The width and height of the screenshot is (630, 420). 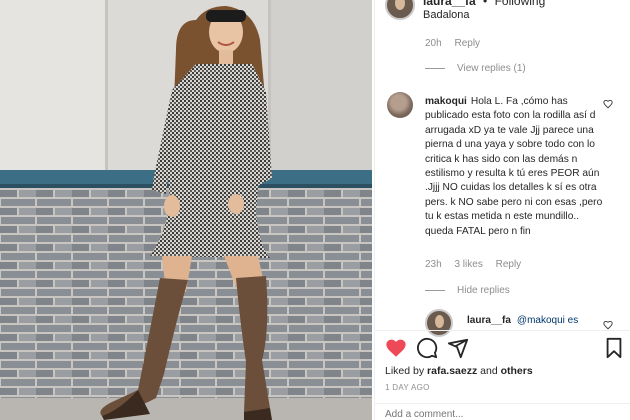 I want to click on add-comment-bar, so click(x=502, y=411).